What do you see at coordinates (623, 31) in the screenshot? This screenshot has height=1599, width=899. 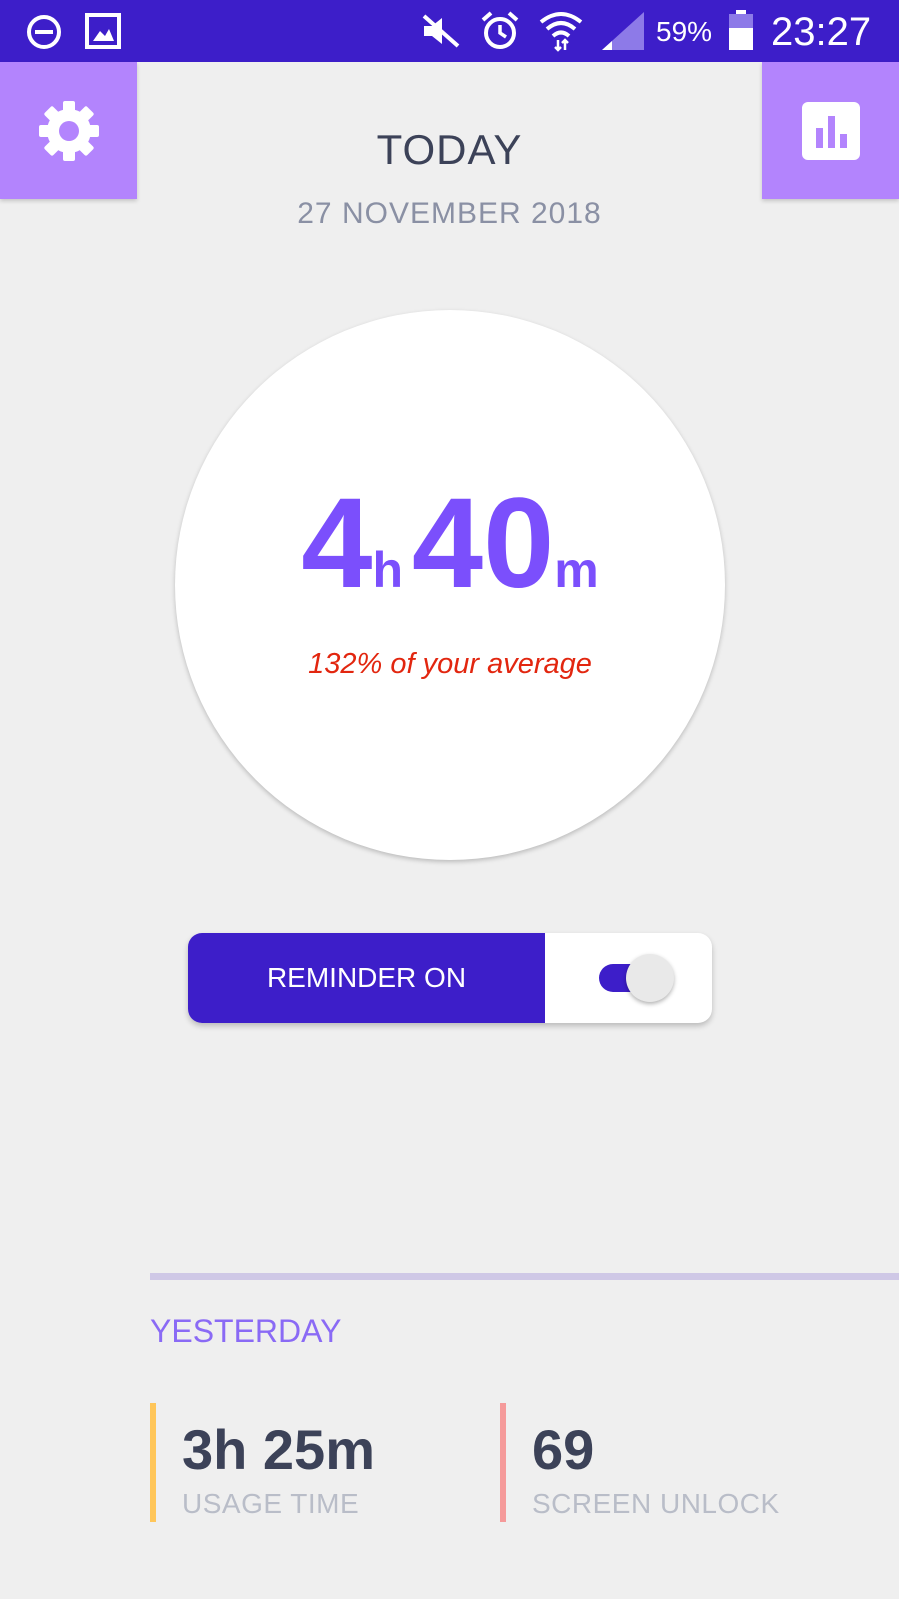 I see `signal-icon` at bounding box center [623, 31].